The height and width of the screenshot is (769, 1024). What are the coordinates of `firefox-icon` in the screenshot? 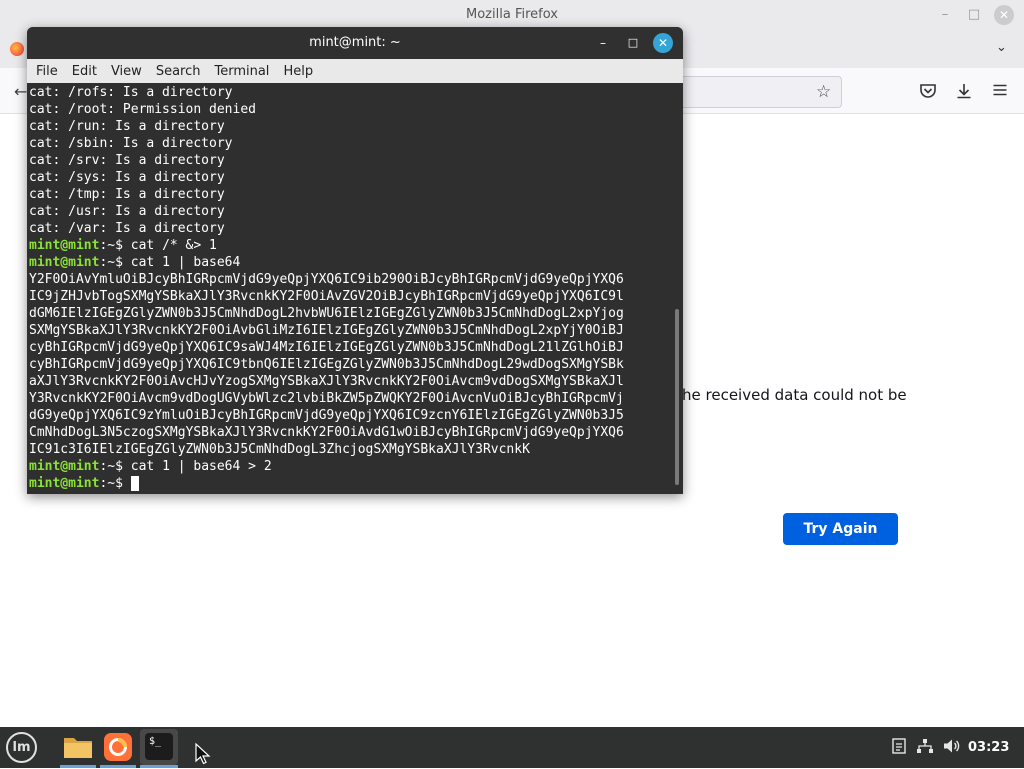 It's located at (118, 747).